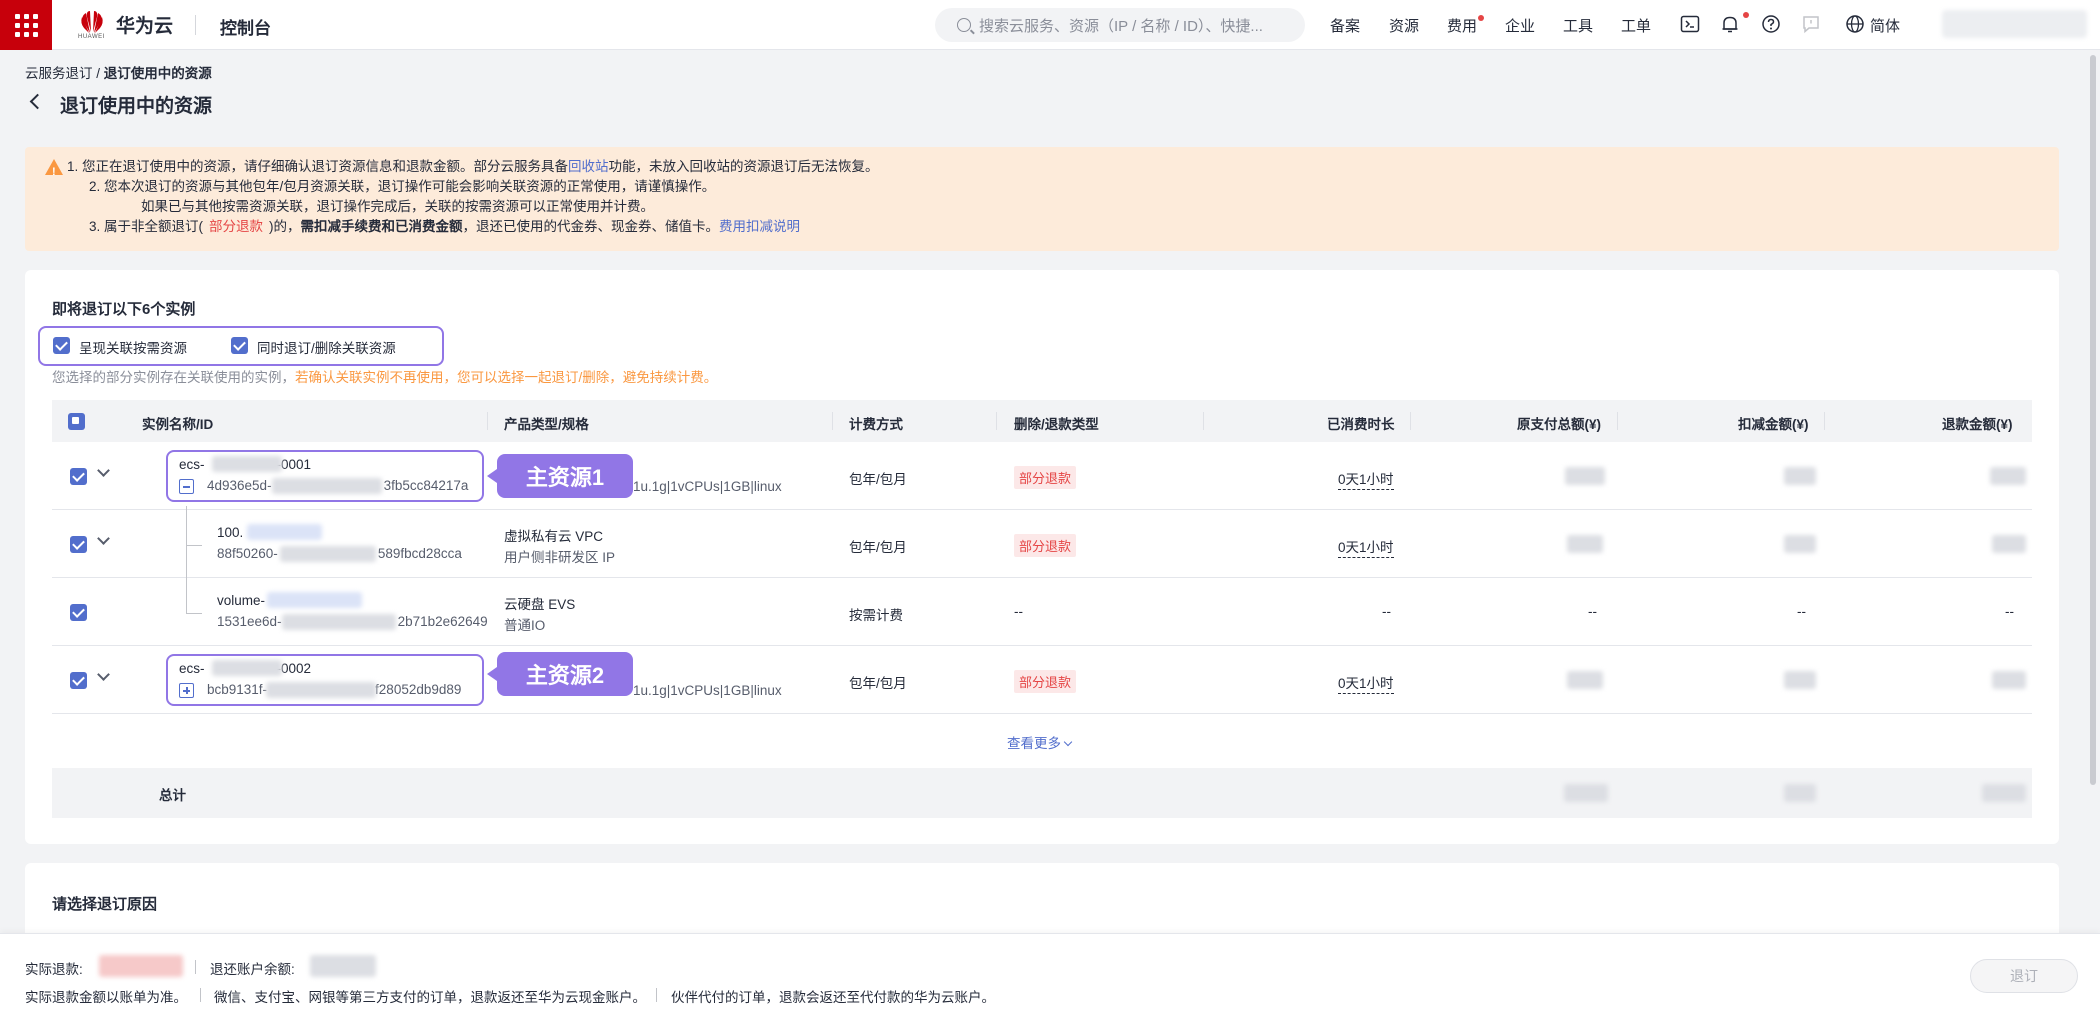 Image resolution: width=2100 pixels, height=1015 pixels. Describe the element at coordinates (1034, 743) in the screenshot. I see `view-more-label: 查看更多` at that location.